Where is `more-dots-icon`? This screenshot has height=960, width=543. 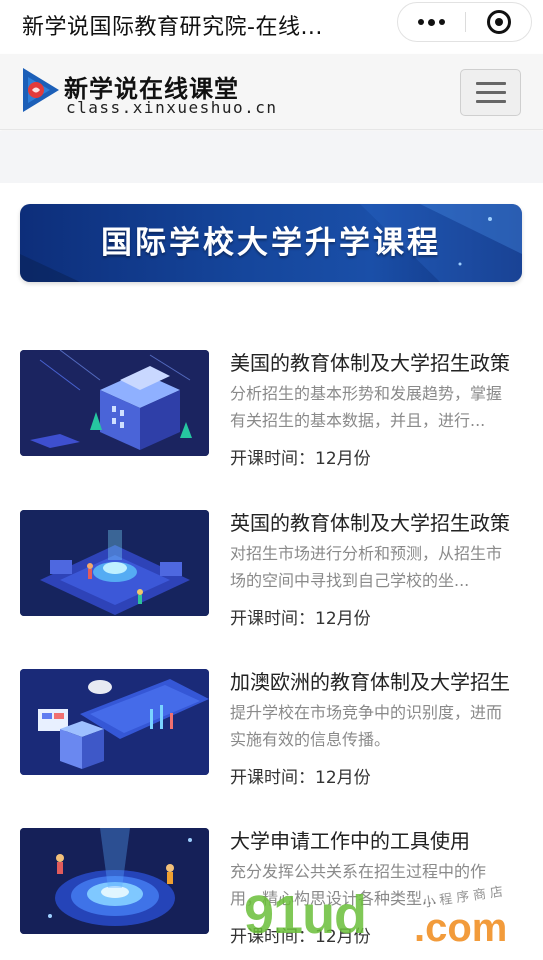 more-dots-icon is located at coordinates (431, 22).